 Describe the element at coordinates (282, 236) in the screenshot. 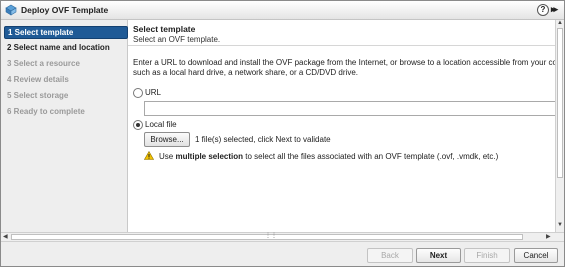

I see `horizontal-scrollbar: ◀ ⋮⋮ ▶` at that location.